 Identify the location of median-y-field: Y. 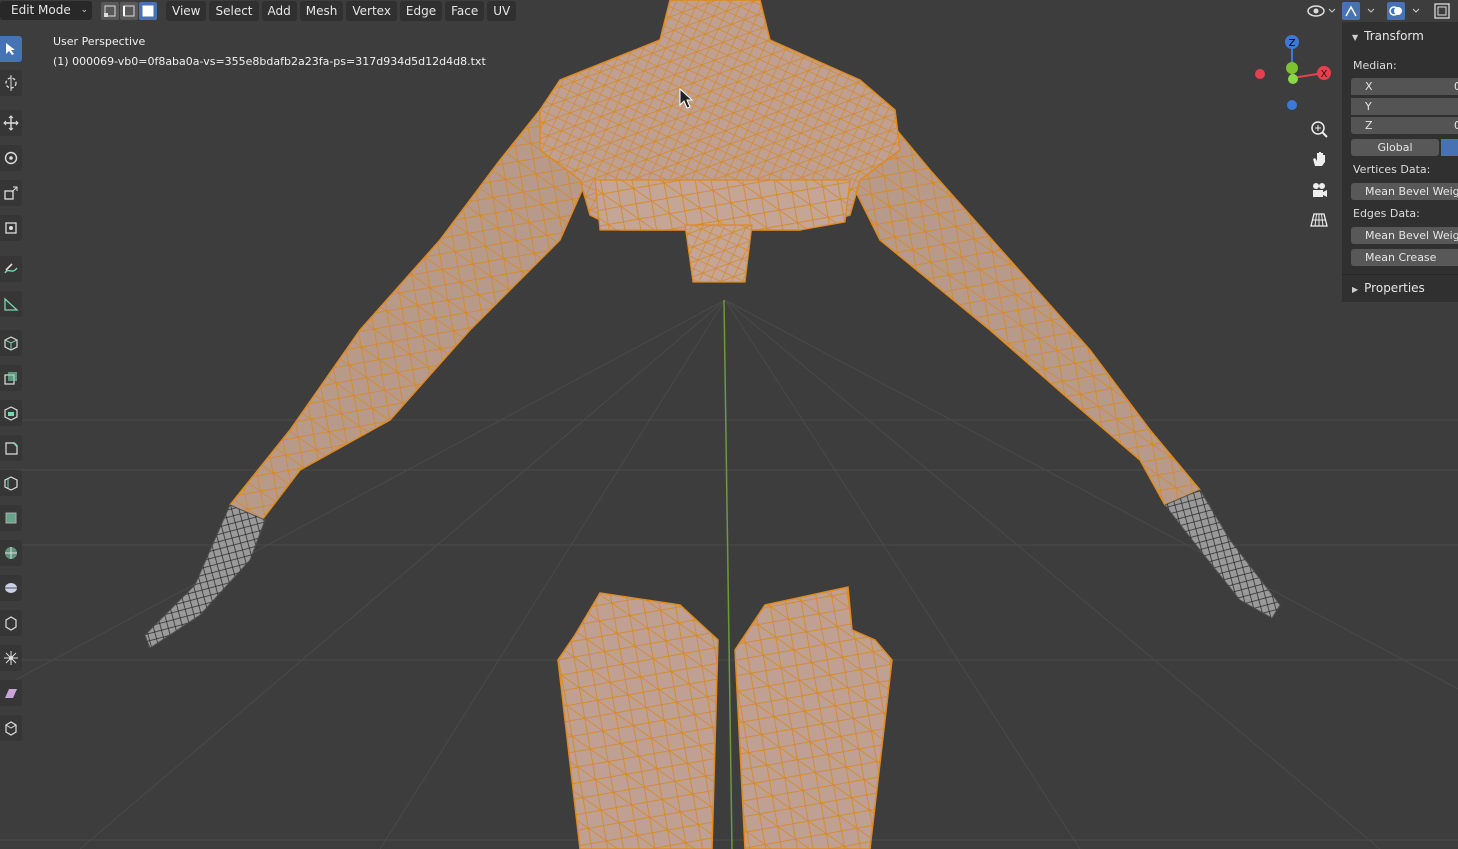
(1404, 106).